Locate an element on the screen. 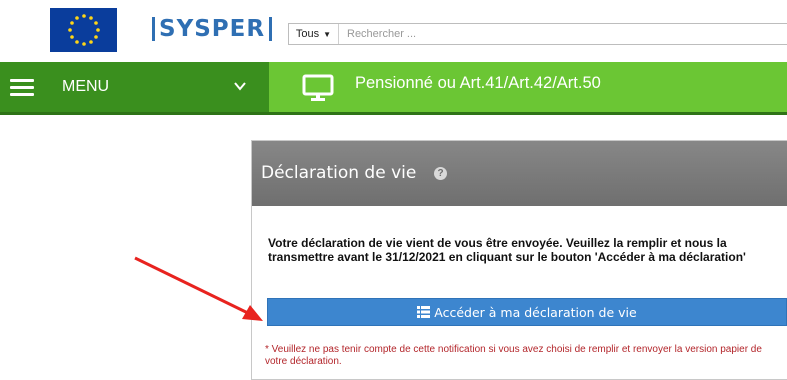 The image size is (787, 380). help-icon: ? is located at coordinates (440, 173).